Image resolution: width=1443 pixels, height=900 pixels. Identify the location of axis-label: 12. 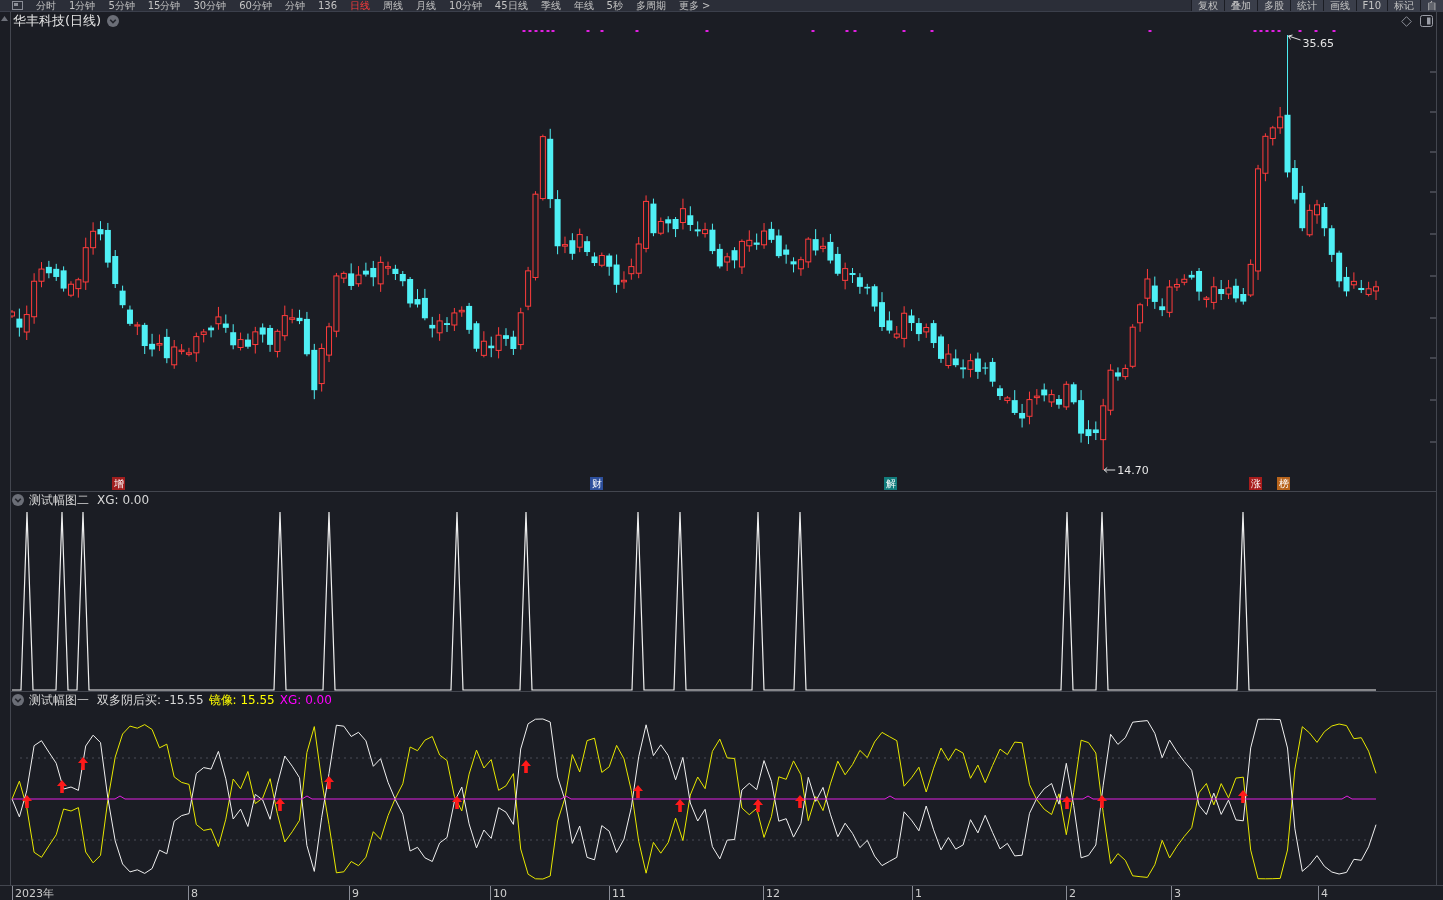
(771, 893).